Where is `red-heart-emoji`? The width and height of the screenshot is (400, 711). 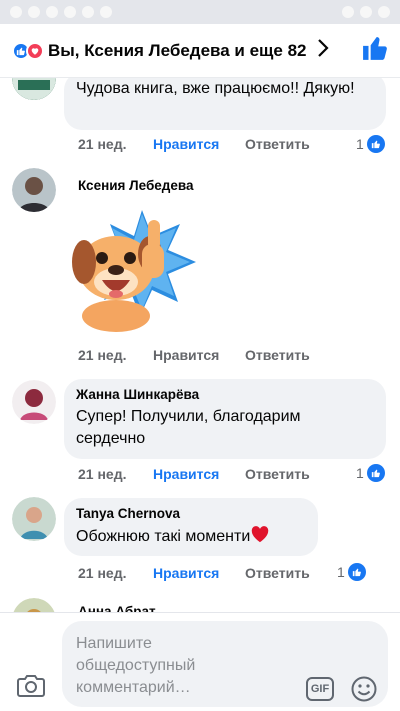 red-heart-emoji is located at coordinates (260, 537).